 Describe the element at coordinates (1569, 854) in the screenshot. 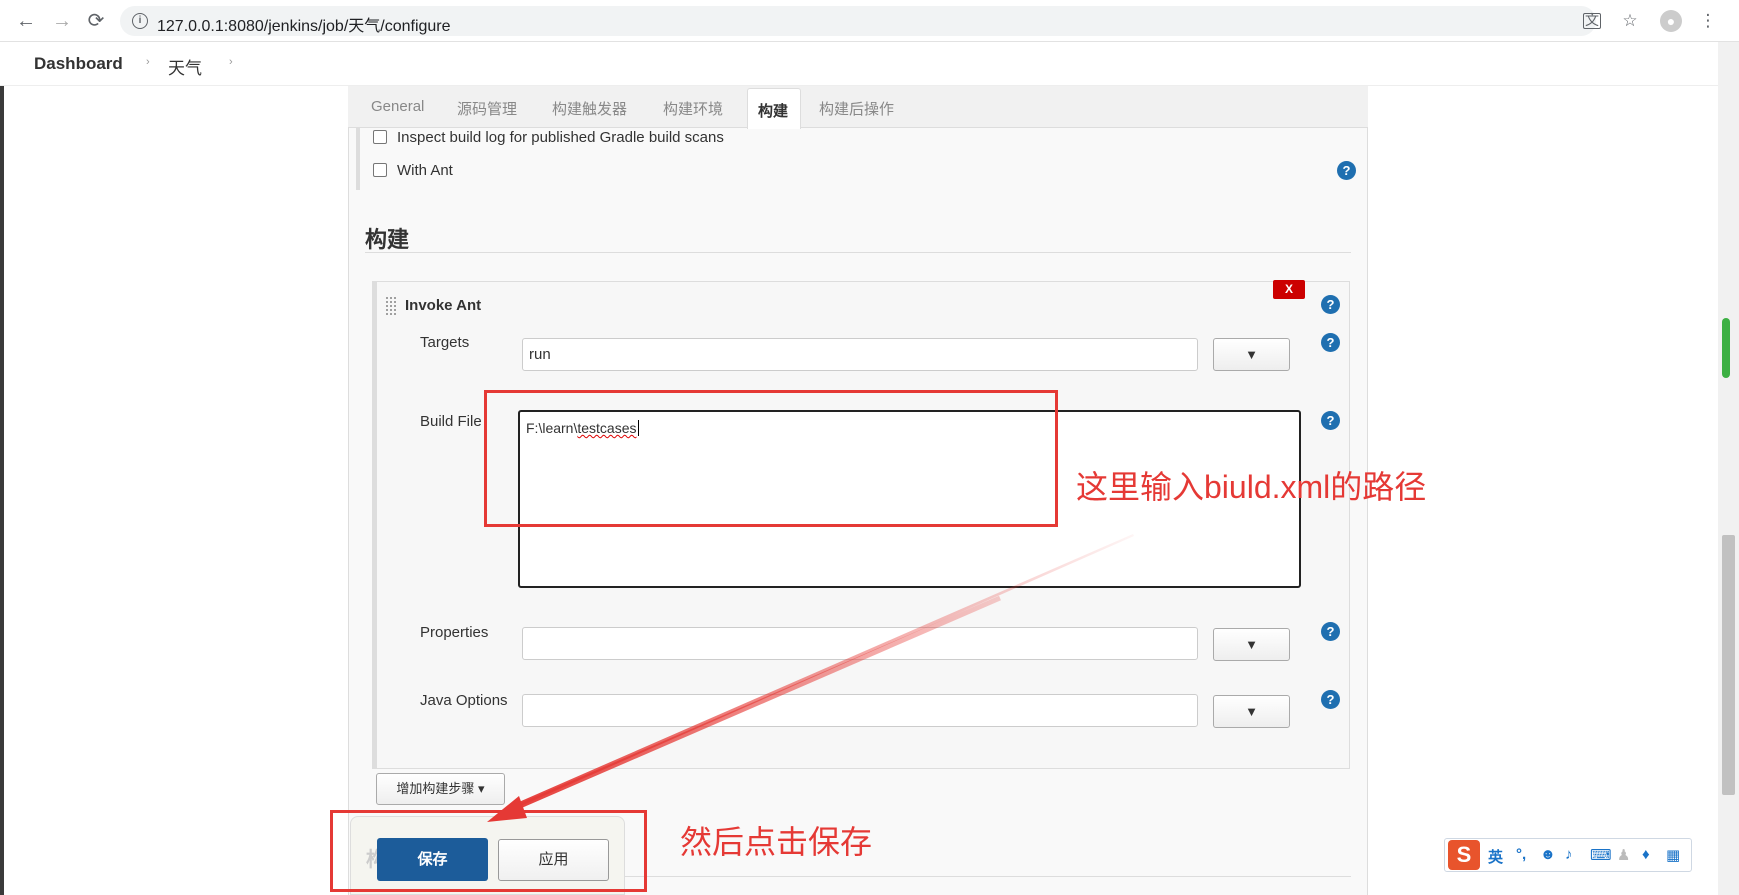

I see `microphone-icon: ♪` at that location.